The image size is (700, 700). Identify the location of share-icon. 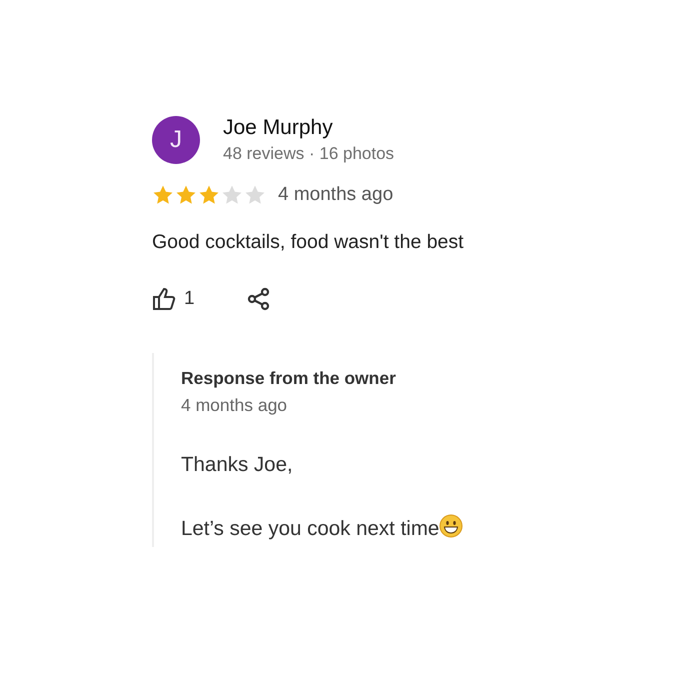
(258, 299).